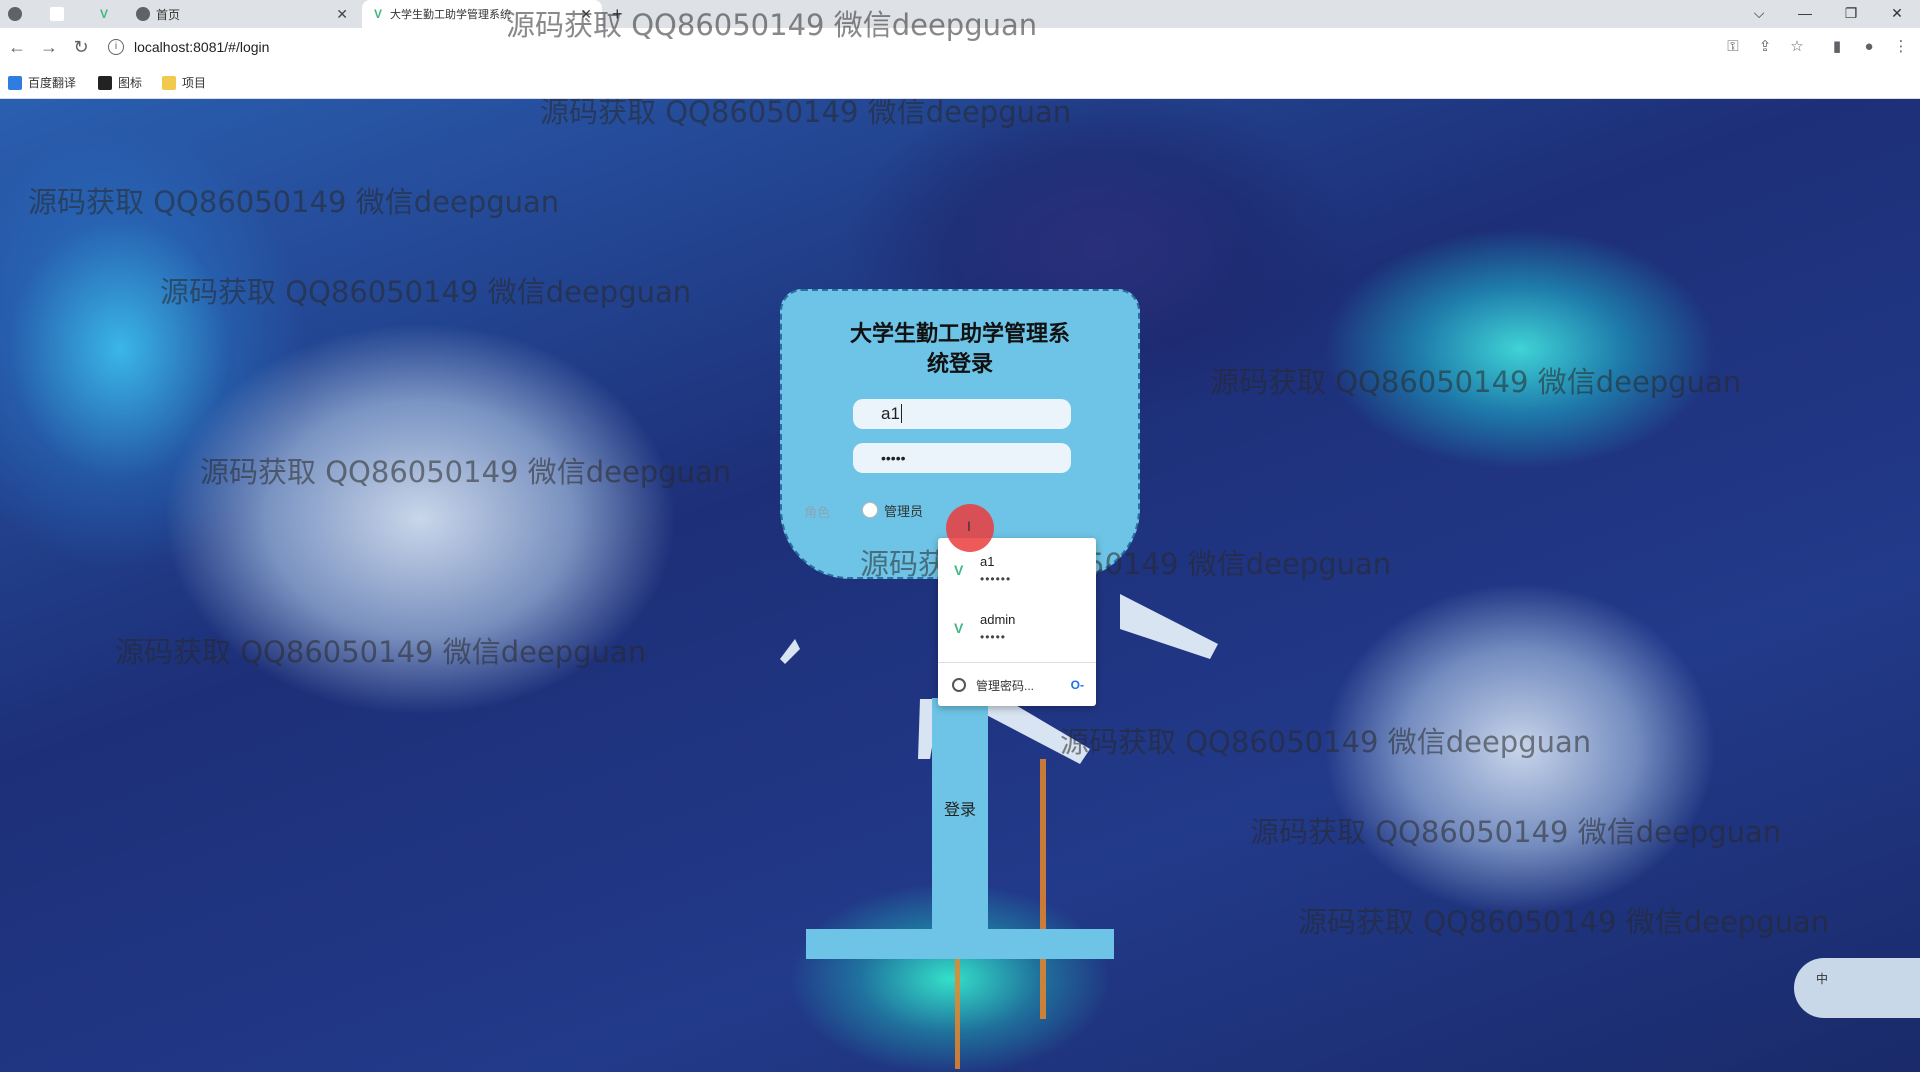  Describe the element at coordinates (342, 14) in the screenshot. I see `close-icon: ✕` at that location.